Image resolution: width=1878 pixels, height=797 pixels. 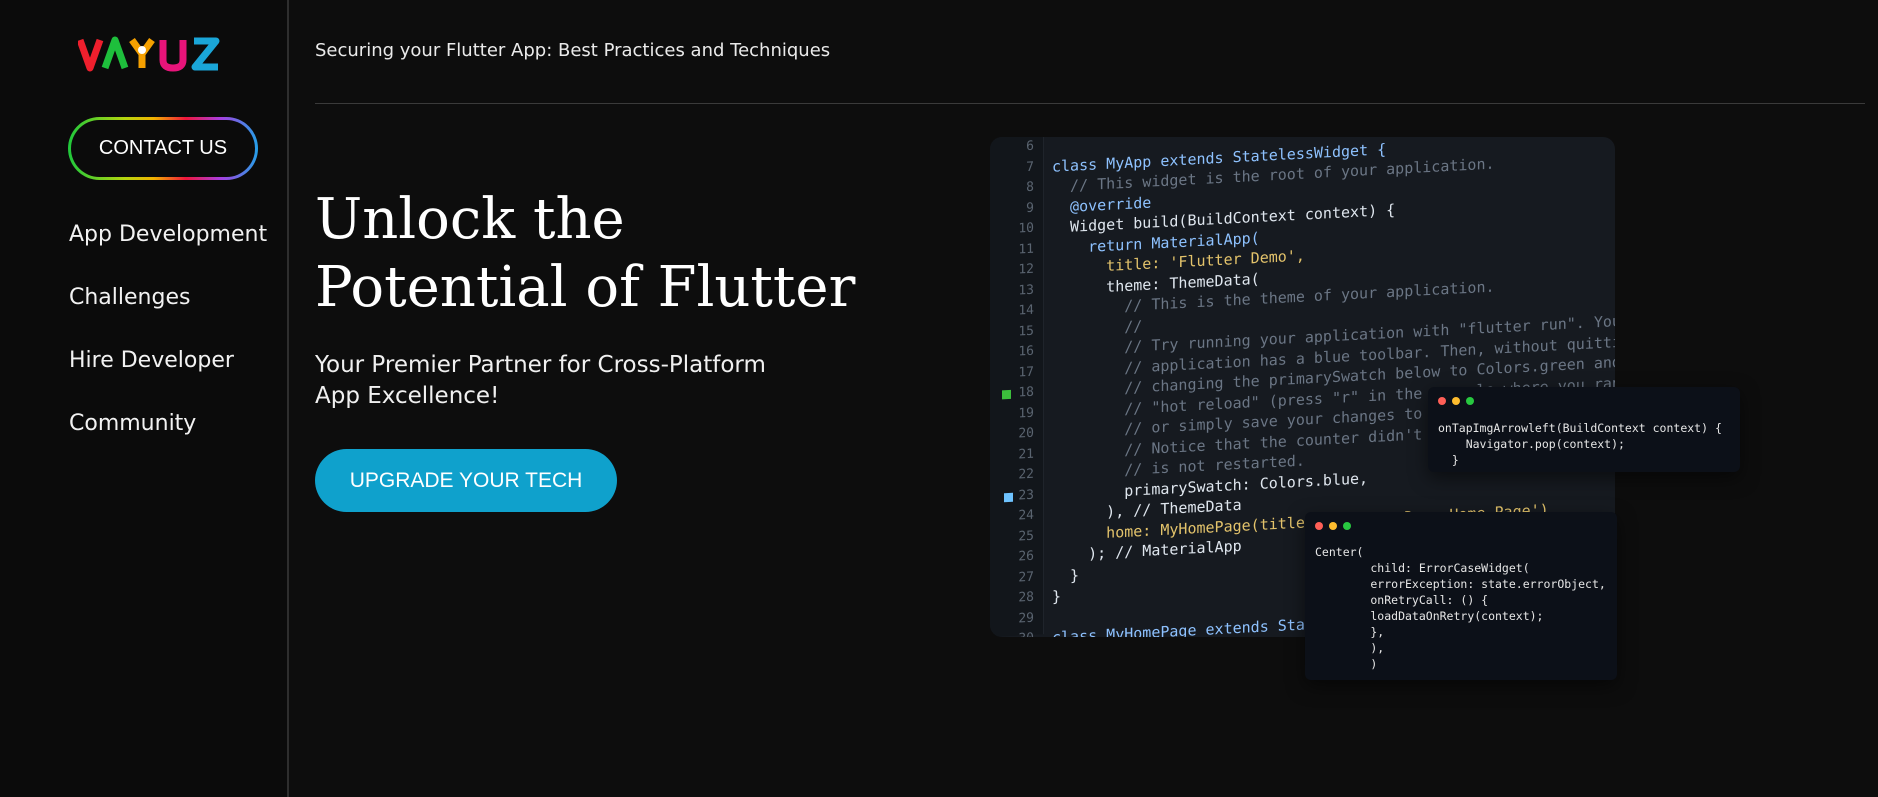 I want to click on line-number: 15, so click(x=1026, y=331).